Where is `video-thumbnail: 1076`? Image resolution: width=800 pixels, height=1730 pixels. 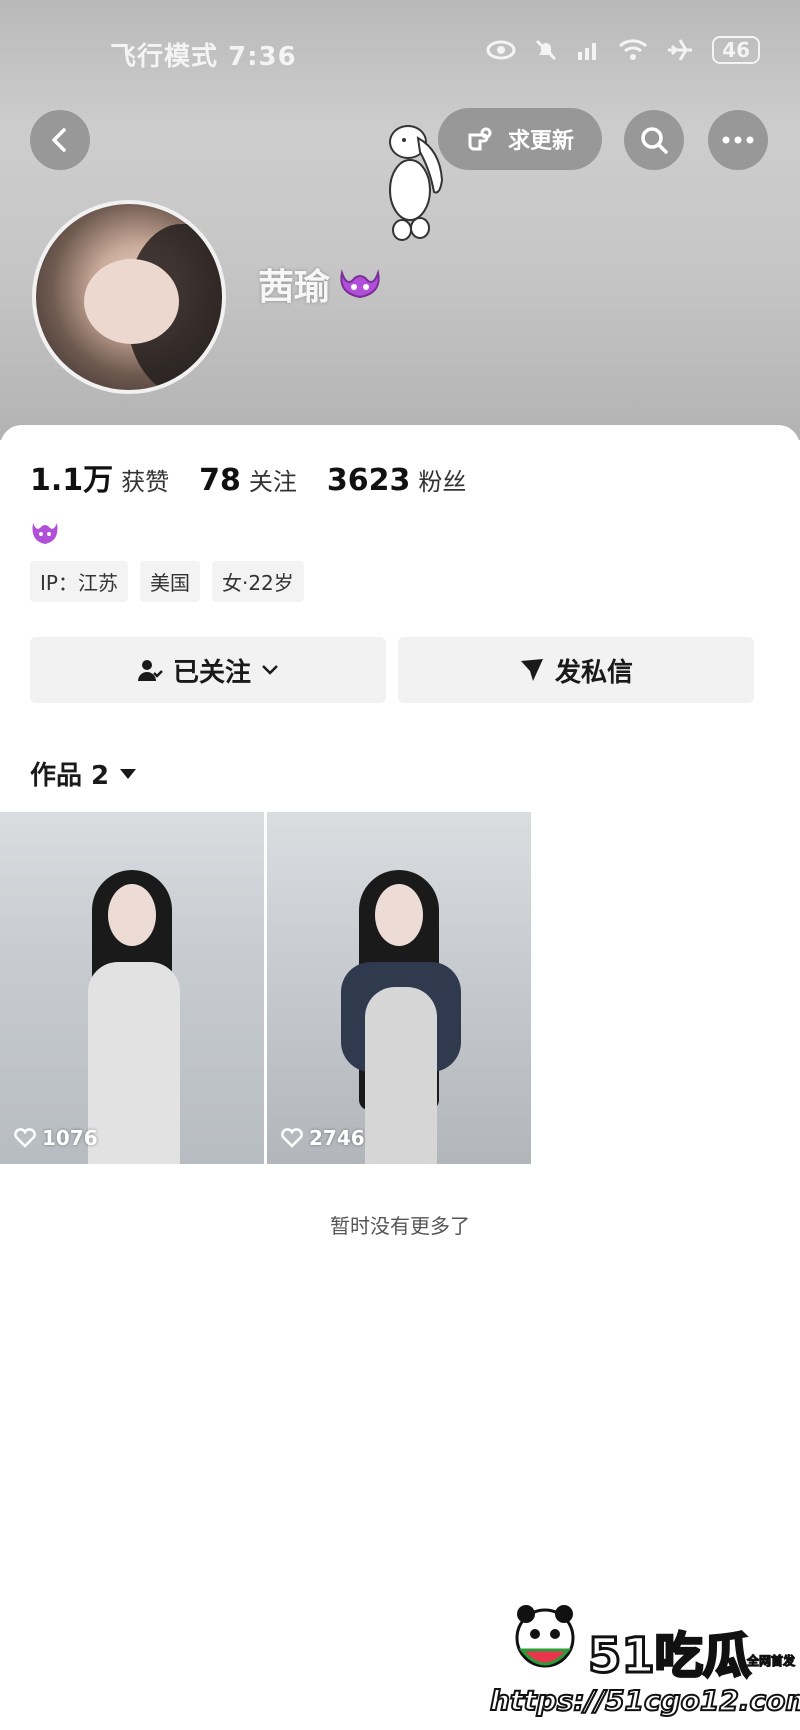 video-thumbnail: 1076 is located at coordinates (132, 988).